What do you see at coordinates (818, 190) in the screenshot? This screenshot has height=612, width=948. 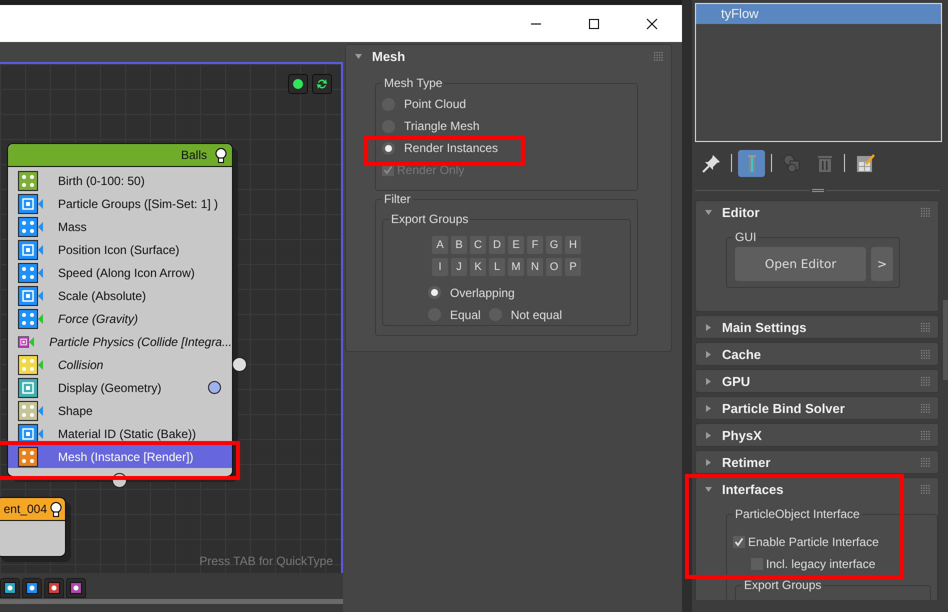 I see `splitter-handle-icon` at bounding box center [818, 190].